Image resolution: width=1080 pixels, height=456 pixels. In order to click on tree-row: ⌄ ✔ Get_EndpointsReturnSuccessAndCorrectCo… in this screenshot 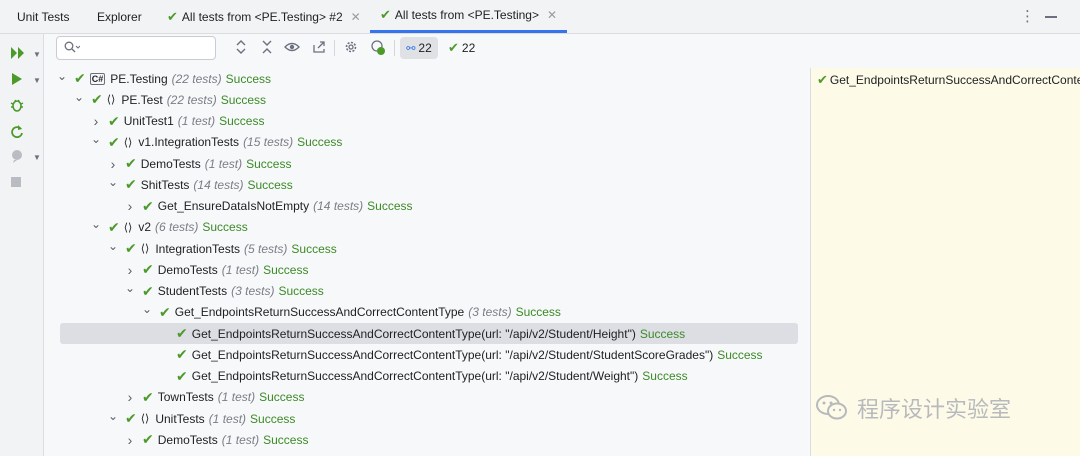, I will do `click(427, 312)`.